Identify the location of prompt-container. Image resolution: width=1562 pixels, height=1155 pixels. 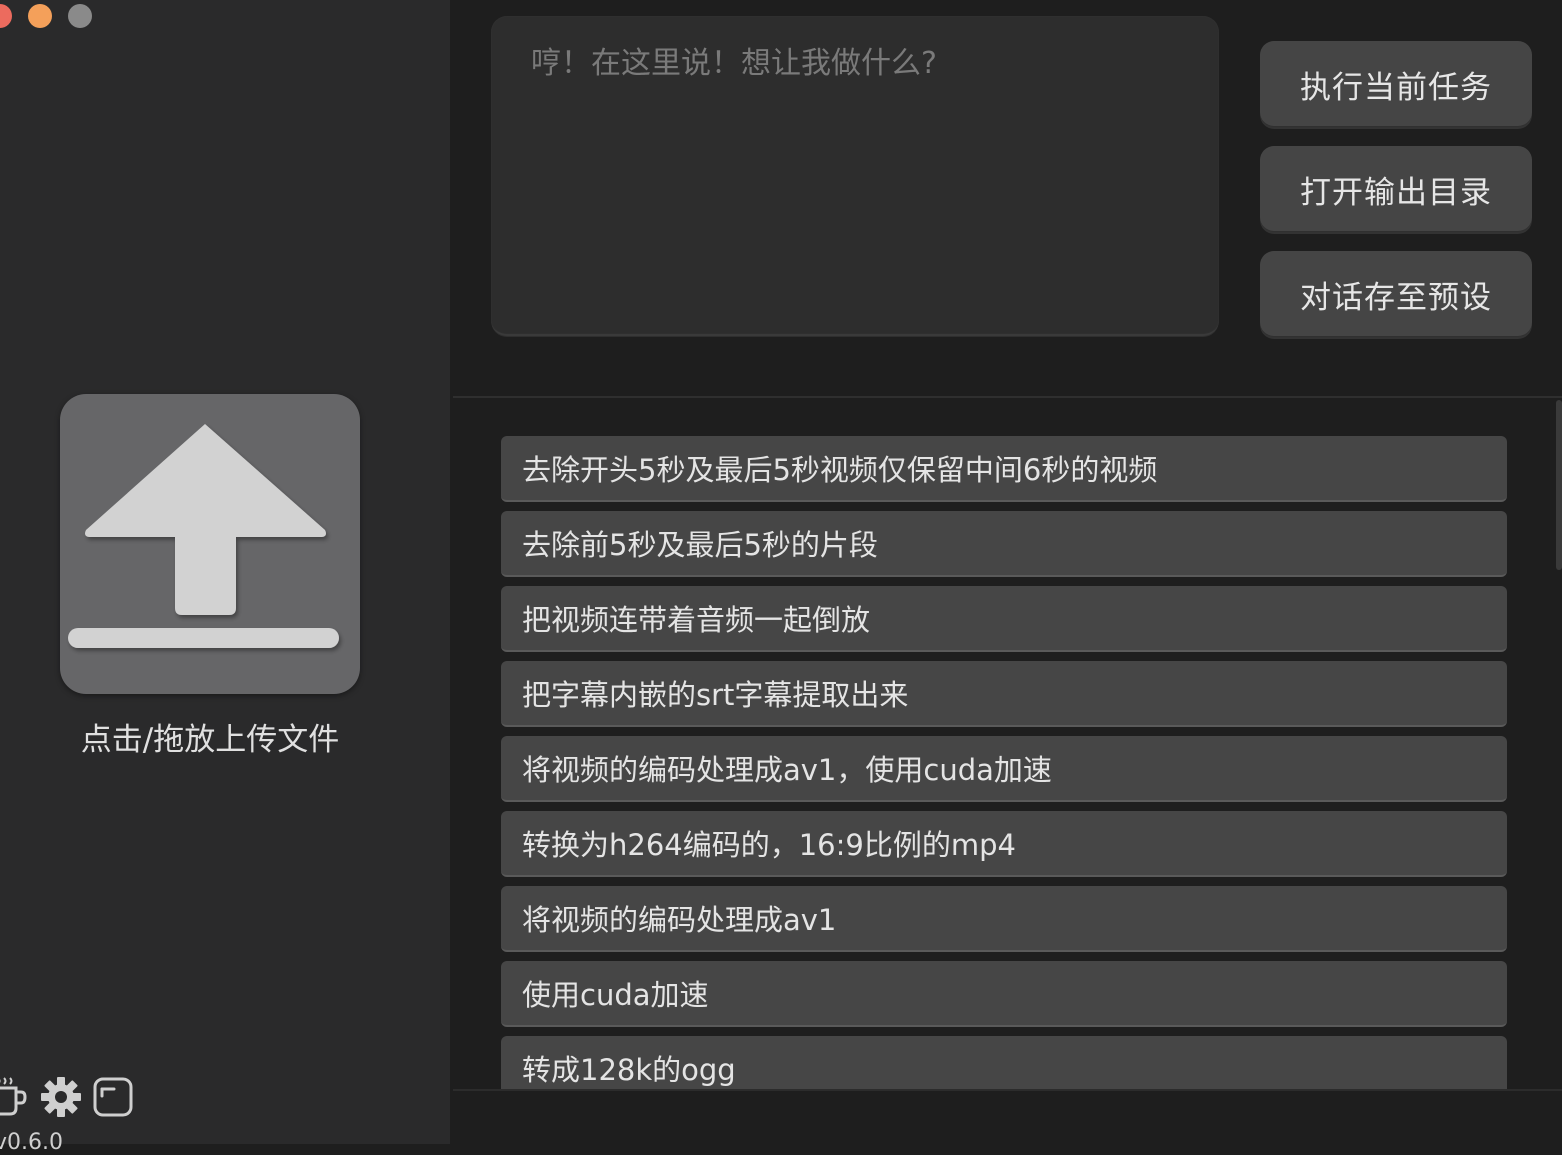
(855, 176).